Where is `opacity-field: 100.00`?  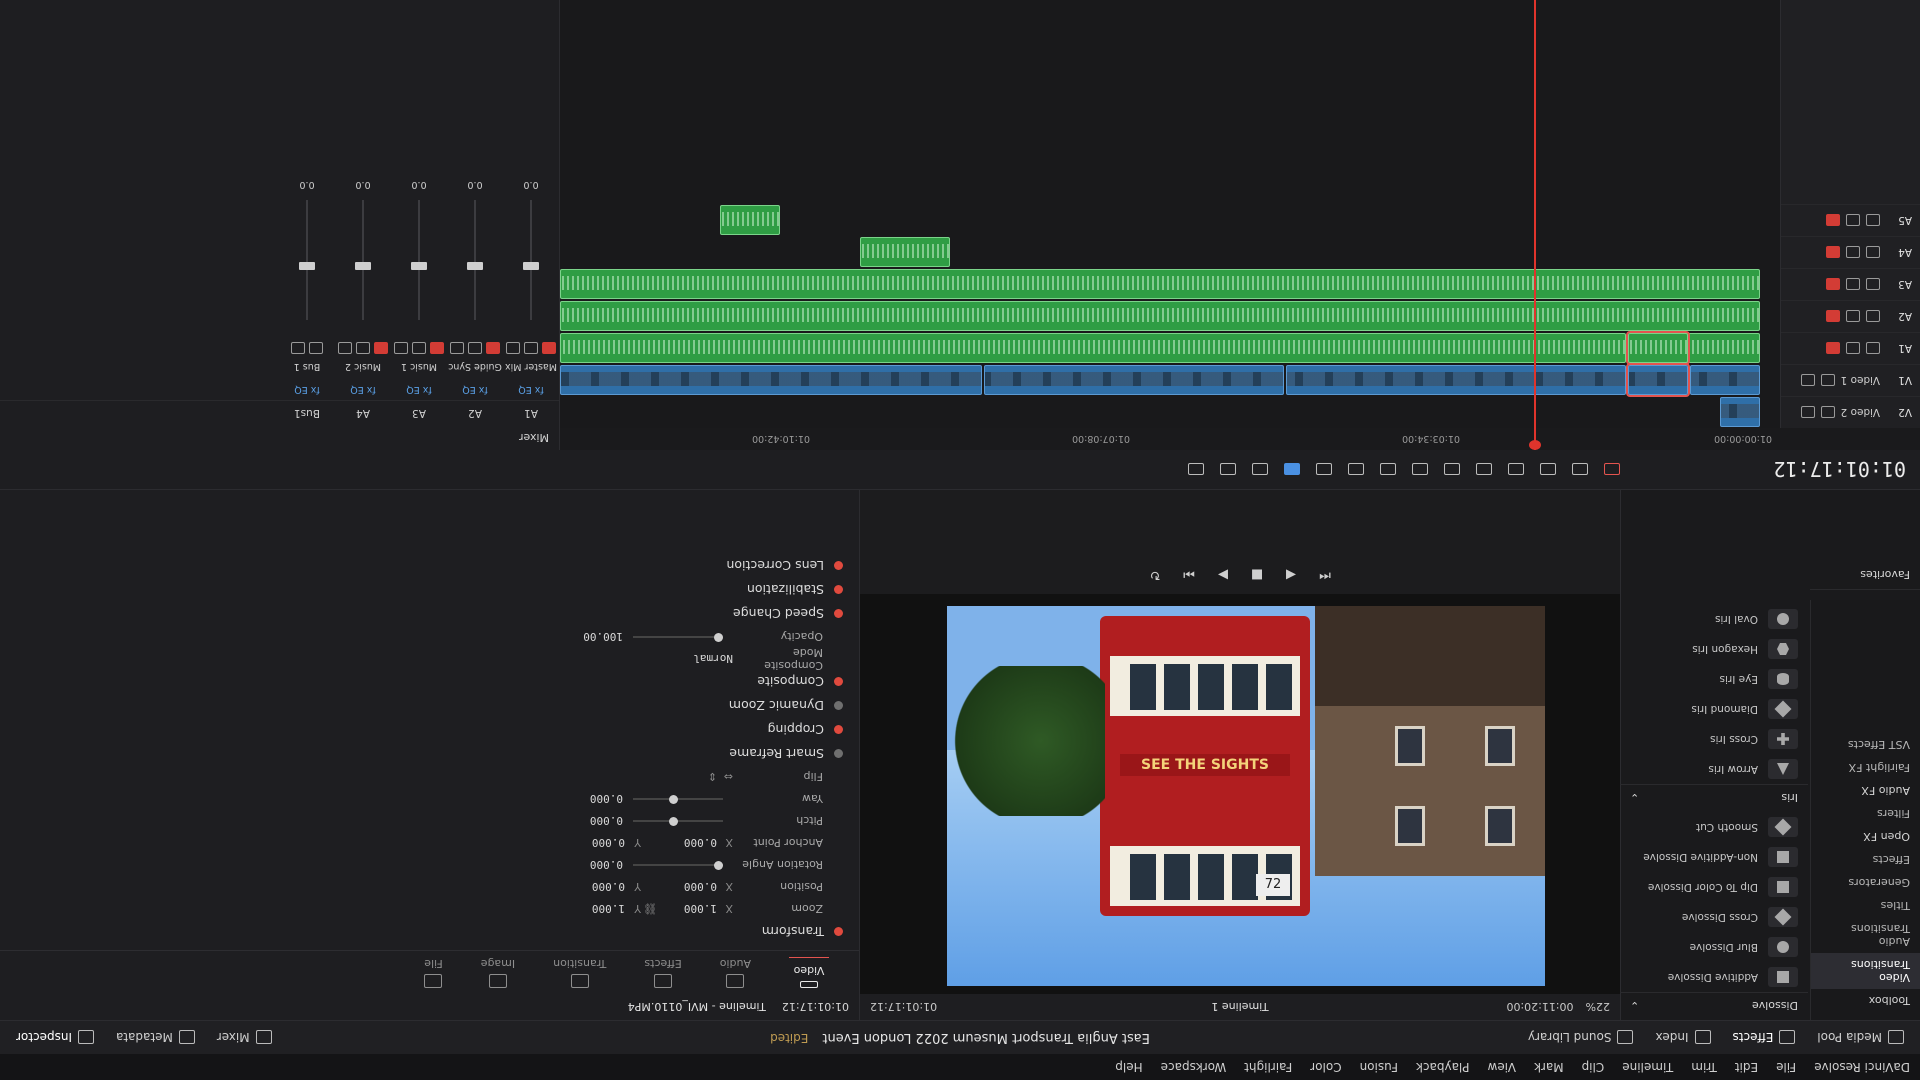 opacity-field: 100.00 is located at coordinates (593, 637).